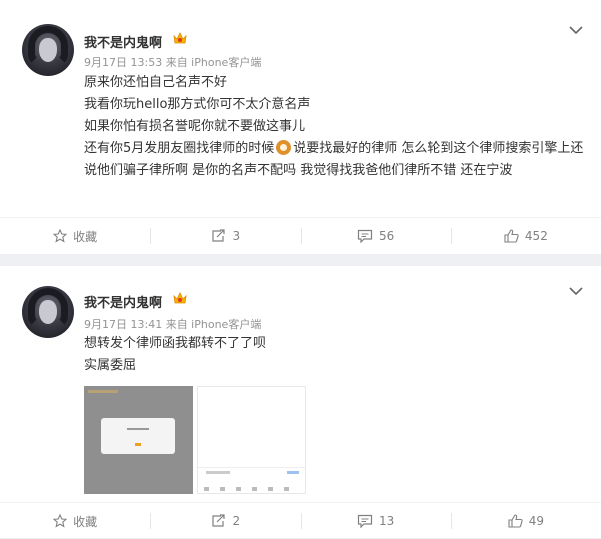 This screenshot has height=539, width=601. I want to click on repost-count: 2, so click(236, 521).